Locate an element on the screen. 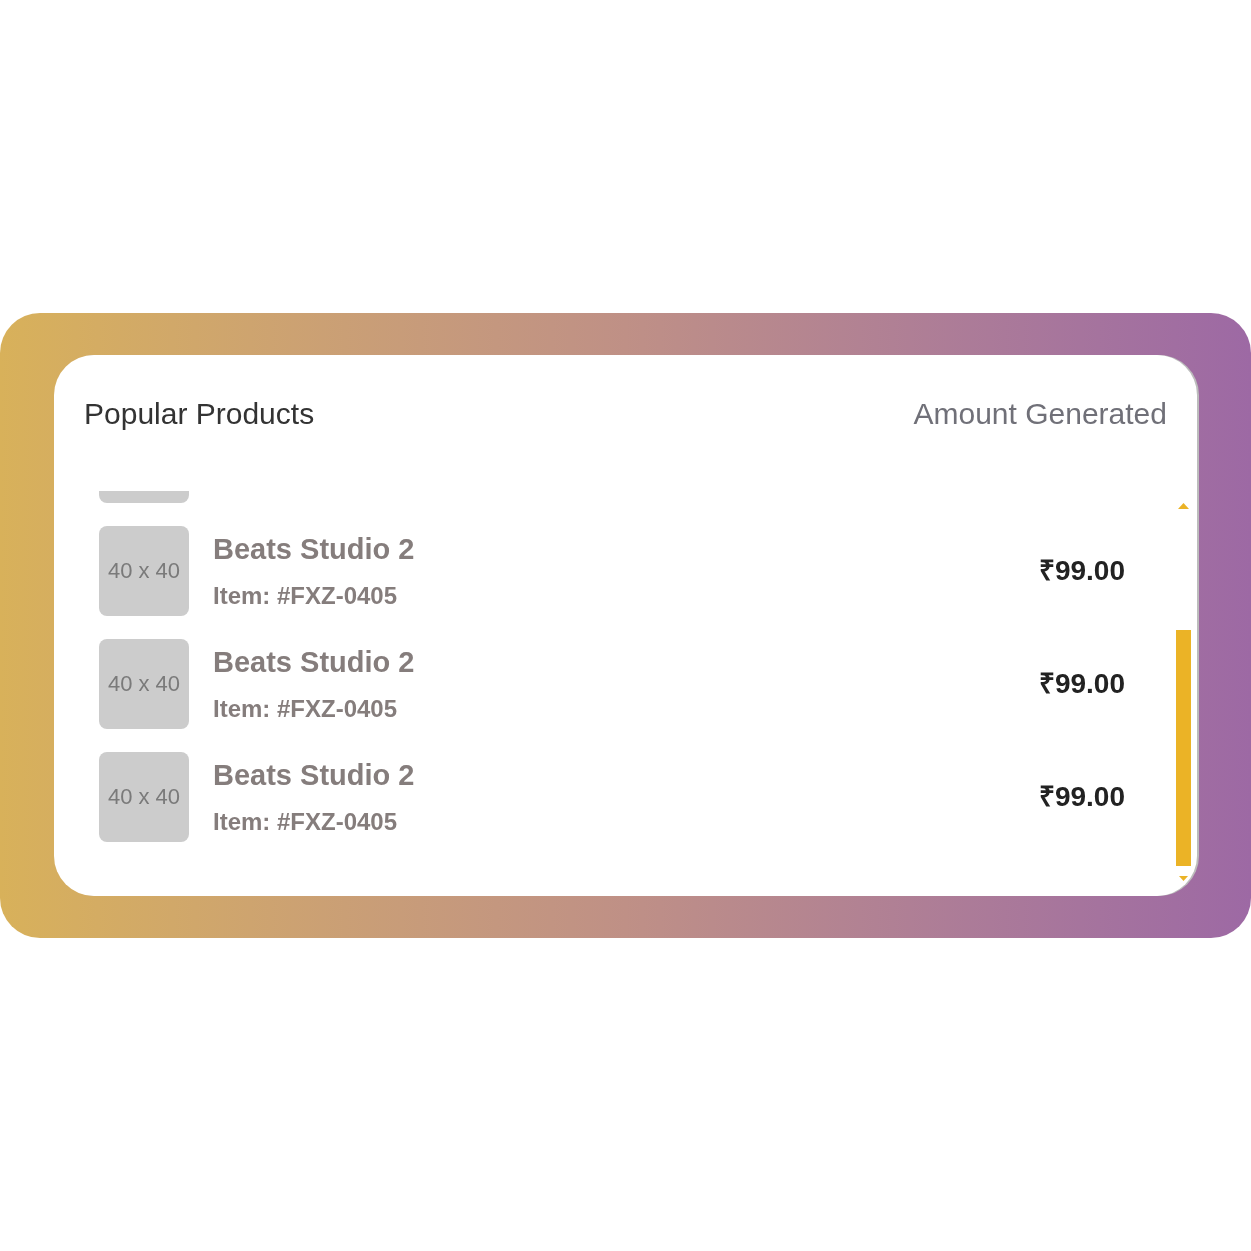 This screenshot has width=1251, height=1251. scroll-up-icon is located at coordinates (1183, 506).